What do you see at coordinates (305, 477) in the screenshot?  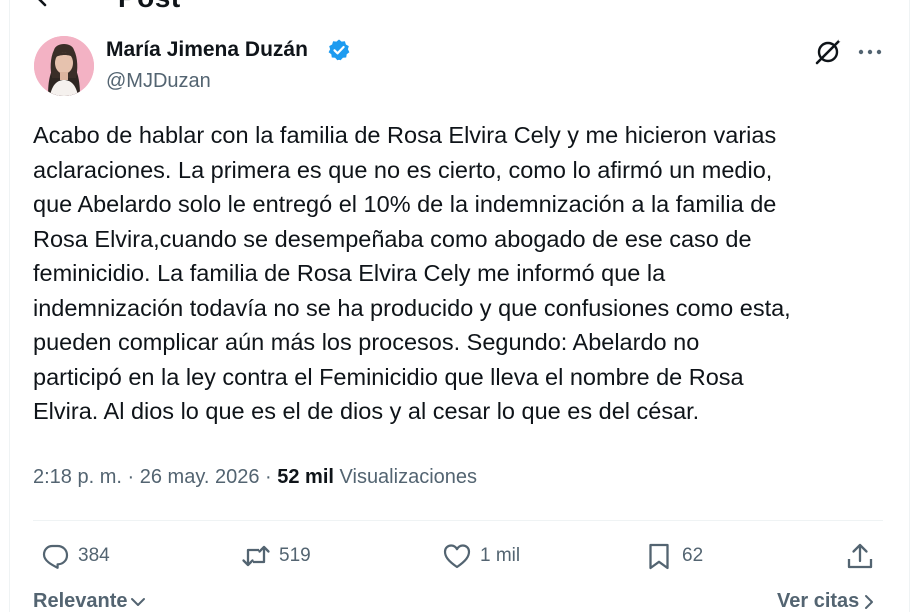 I see `views-count: 52 mil` at bounding box center [305, 477].